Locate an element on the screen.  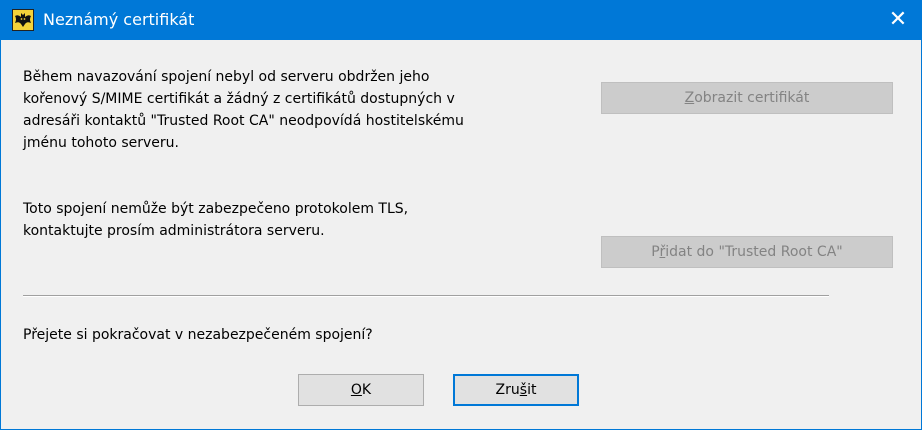
cancel-button: Zrušit is located at coordinates (516, 390).